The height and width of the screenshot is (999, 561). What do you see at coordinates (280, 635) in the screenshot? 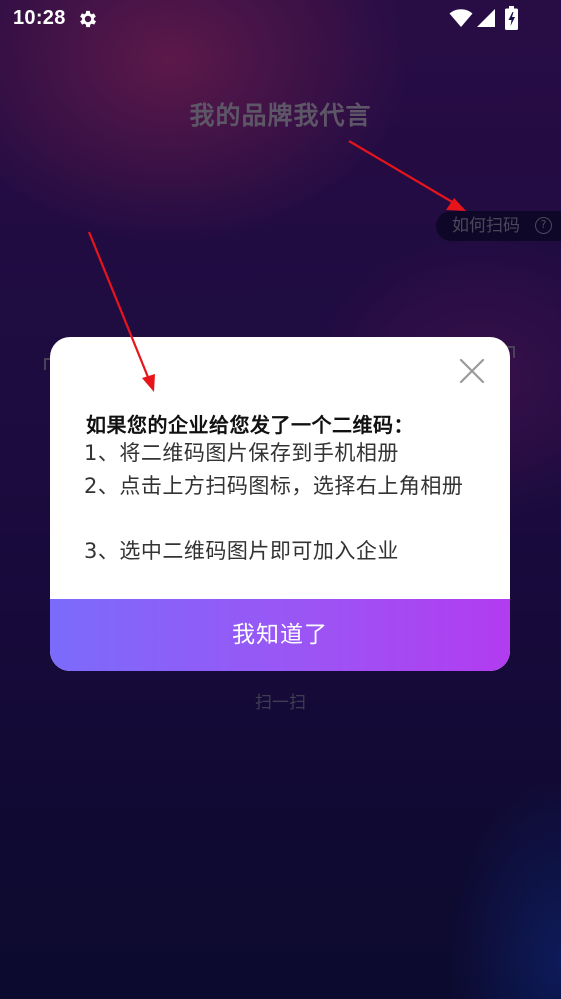
I see `confirm-button: 我知道了` at bounding box center [280, 635].